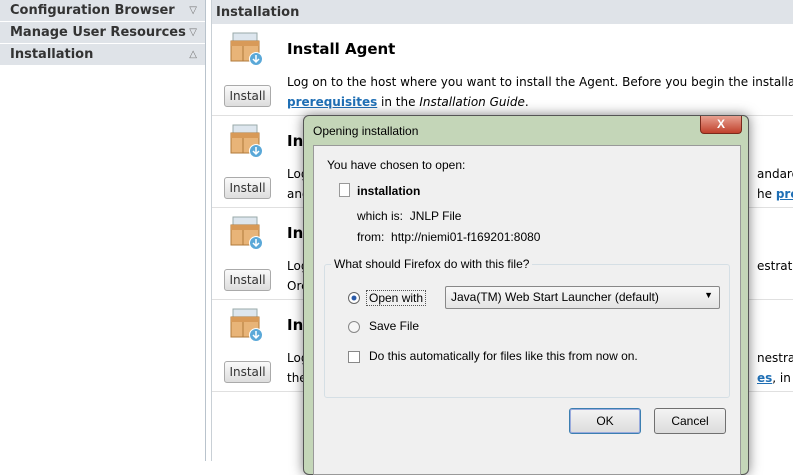  I want to click on prerequisites-link: prer, so click(784, 194).